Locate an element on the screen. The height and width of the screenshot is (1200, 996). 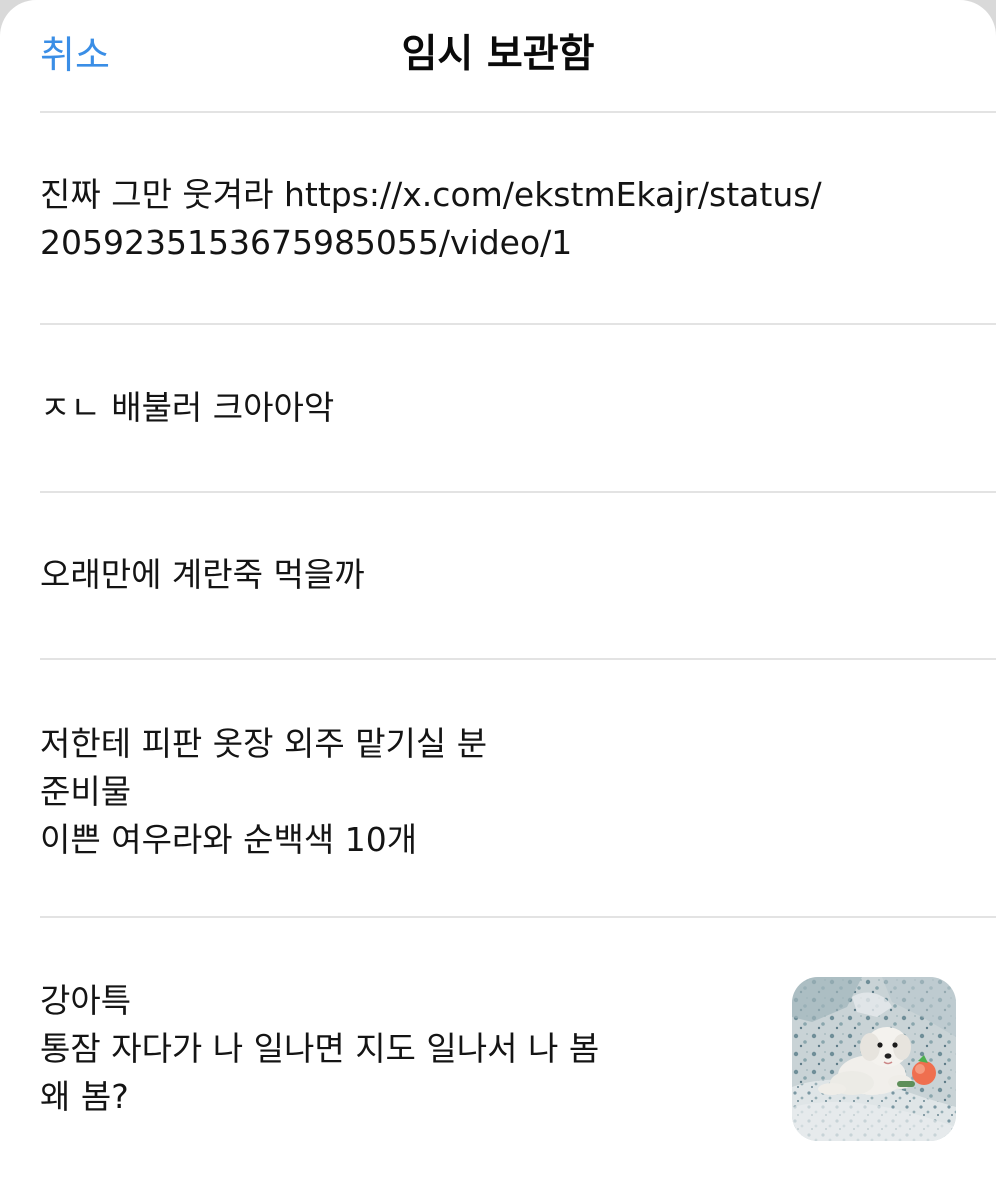
sheet-header: 취소 임시 보관함 is located at coordinates (498, 56).